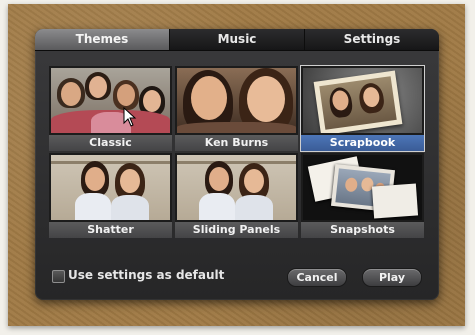  I want to click on theme-snapshots-thumbnail, so click(362, 187).